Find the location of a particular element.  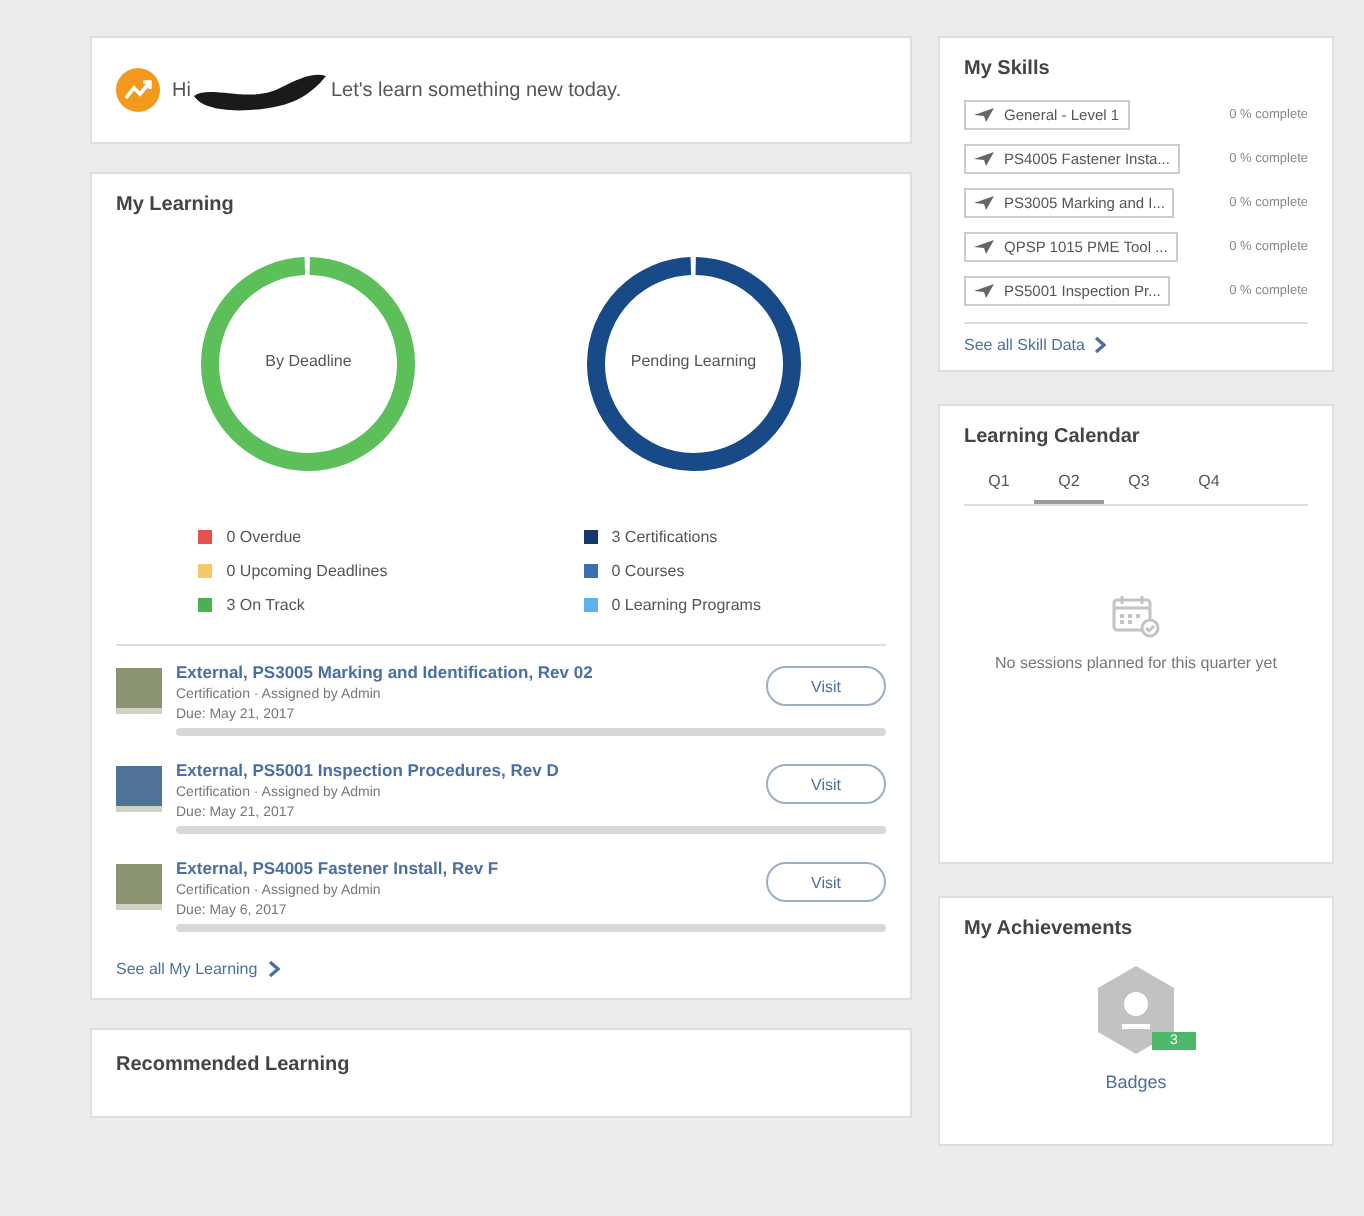

quarter-tab: Q4 is located at coordinates (1209, 488).